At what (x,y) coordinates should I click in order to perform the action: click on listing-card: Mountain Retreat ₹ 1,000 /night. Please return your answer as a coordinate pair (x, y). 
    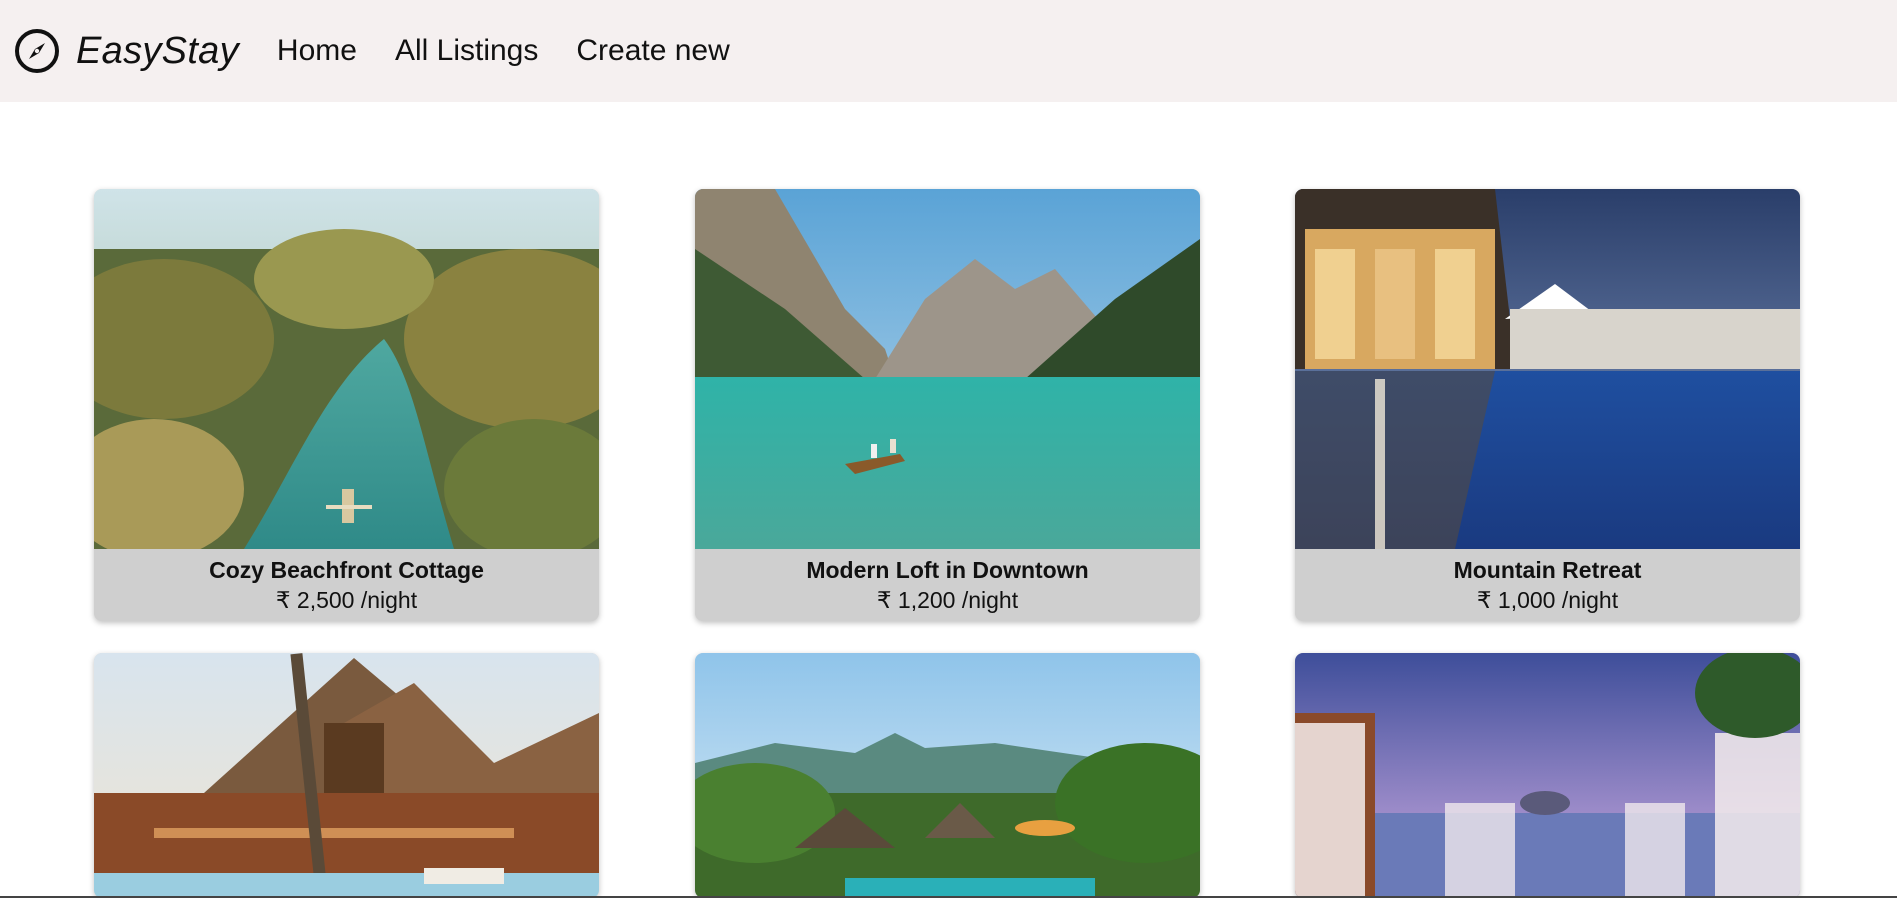
    Looking at the image, I should click on (1547, 405).